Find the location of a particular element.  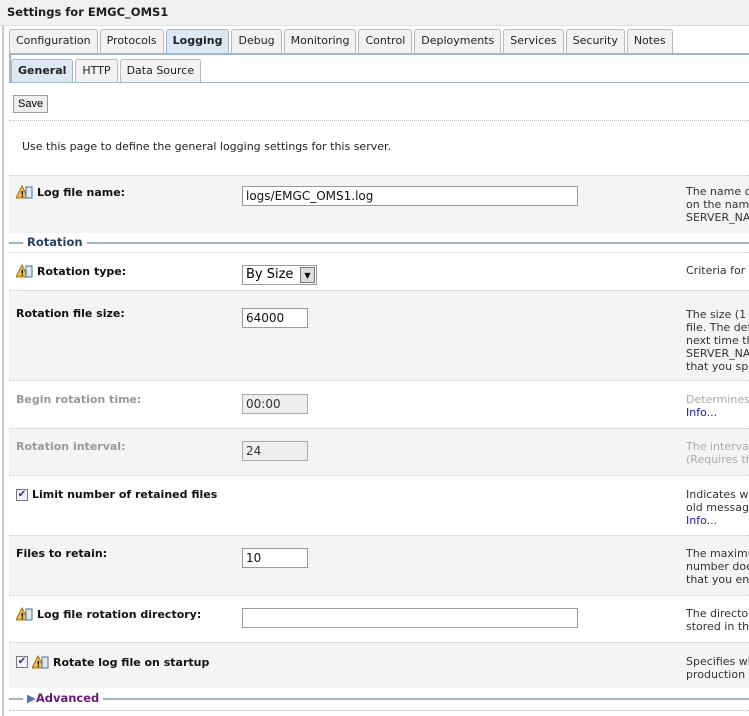

files-to-retain-input: 10 is located at coordinates (275, 558).